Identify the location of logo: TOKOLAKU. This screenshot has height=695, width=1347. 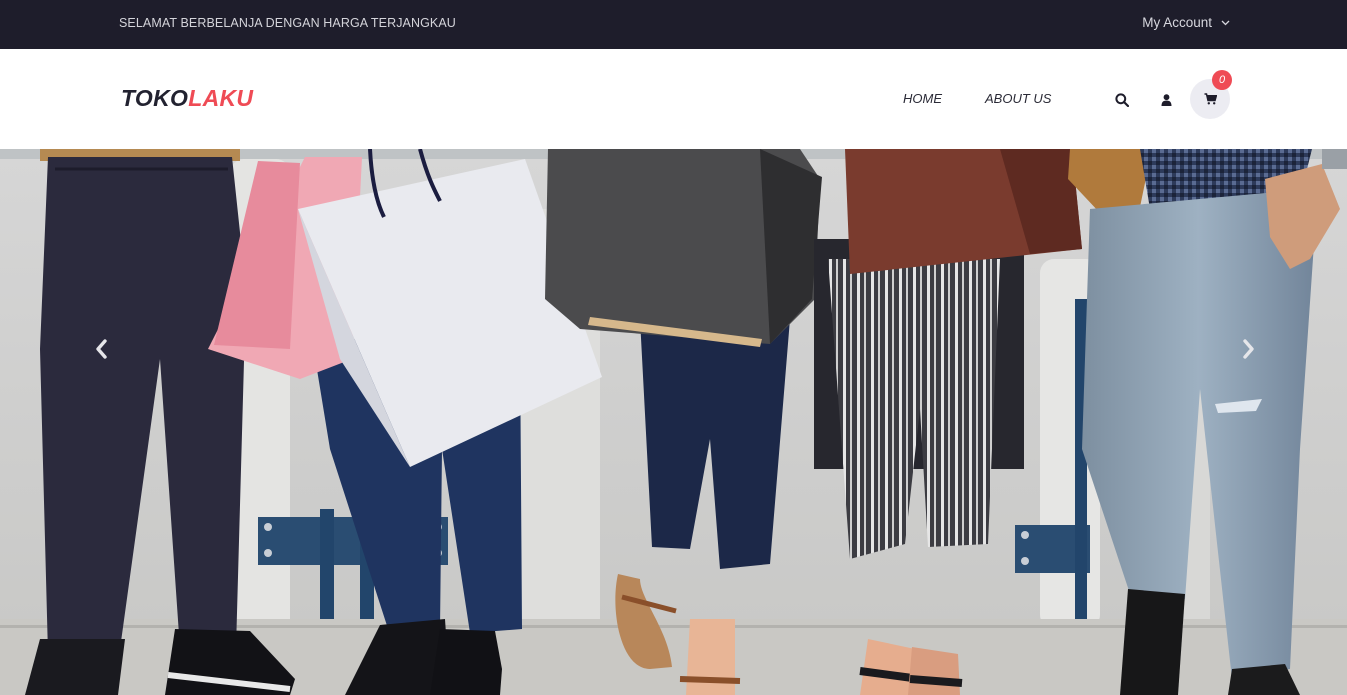
(187, 98).